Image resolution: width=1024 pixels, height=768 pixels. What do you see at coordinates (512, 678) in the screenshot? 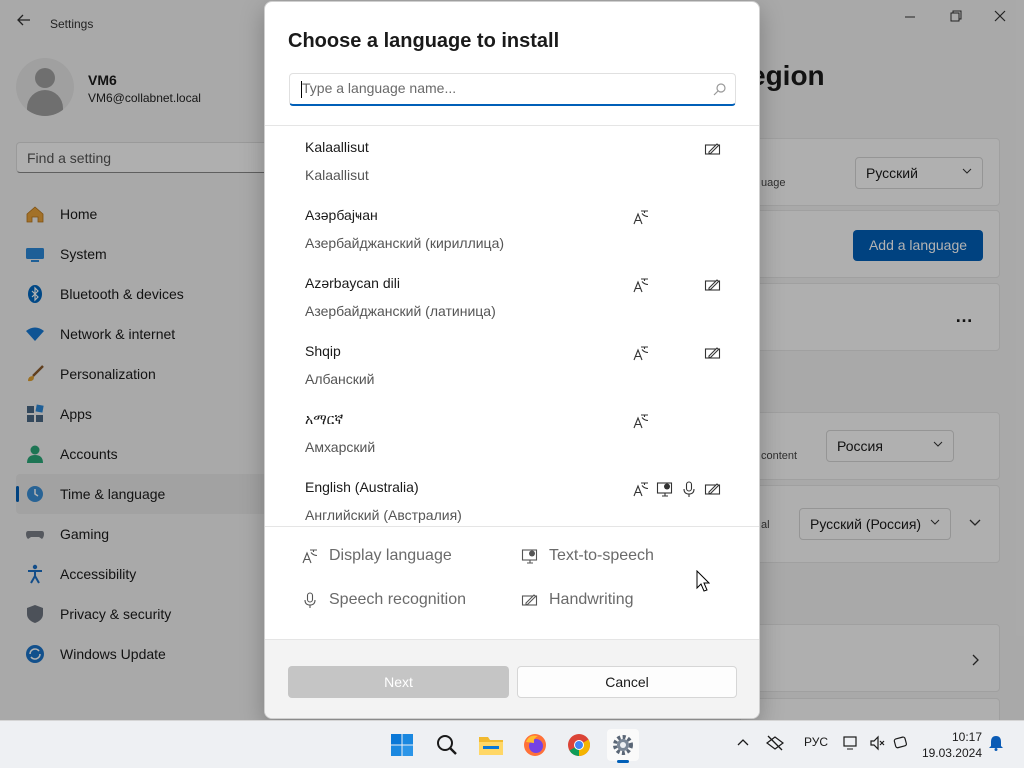
I see `dialog-footer: Next Cancel` at bounding box center [512, 678].